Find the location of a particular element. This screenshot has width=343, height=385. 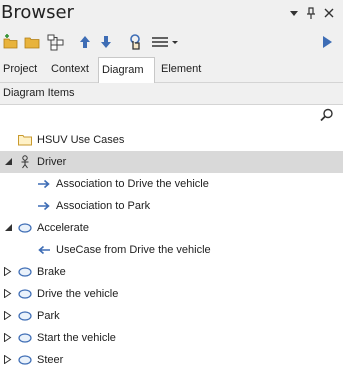

tab-bar: Project Context Diagram Element is located at coordinates (171, 70).